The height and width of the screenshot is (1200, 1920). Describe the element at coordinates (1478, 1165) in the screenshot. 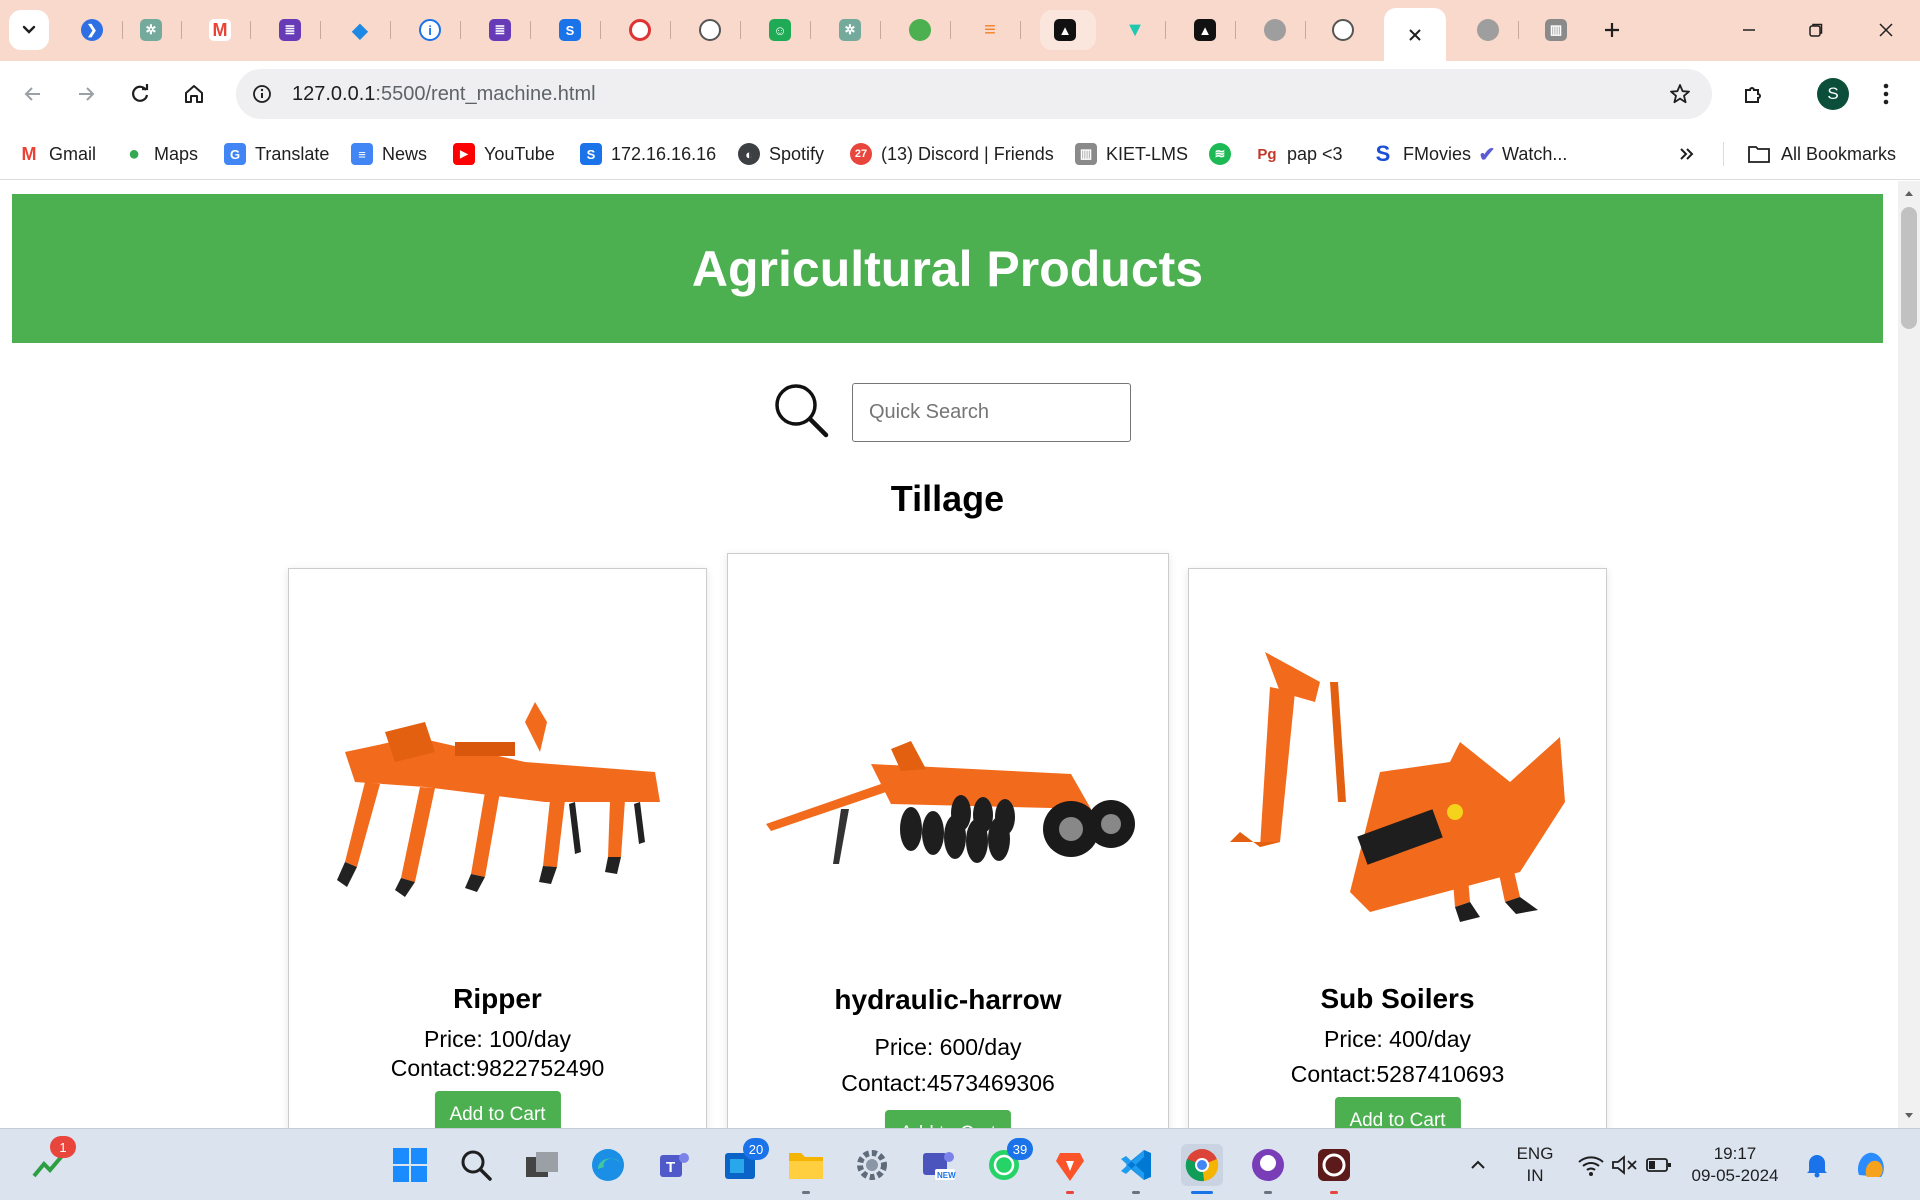

I see `show-hidden-icons-button` at that location.